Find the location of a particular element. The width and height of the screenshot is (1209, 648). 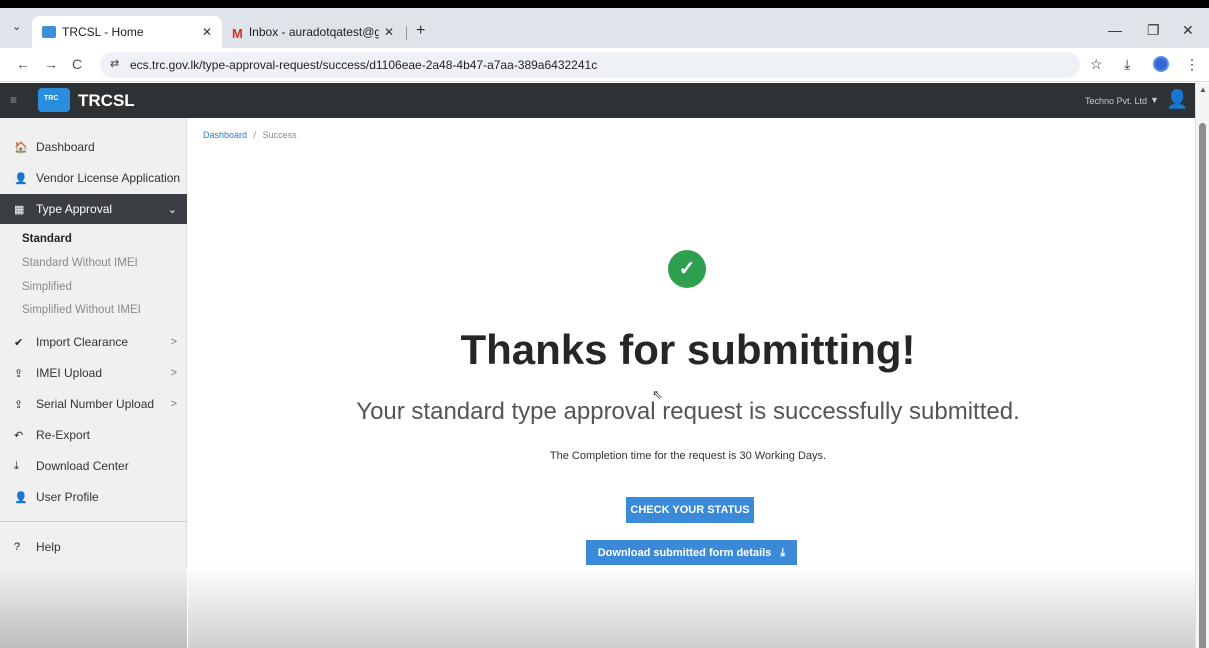

bookmark-star-icon: ☆ is located at coordinates (1096, 64).